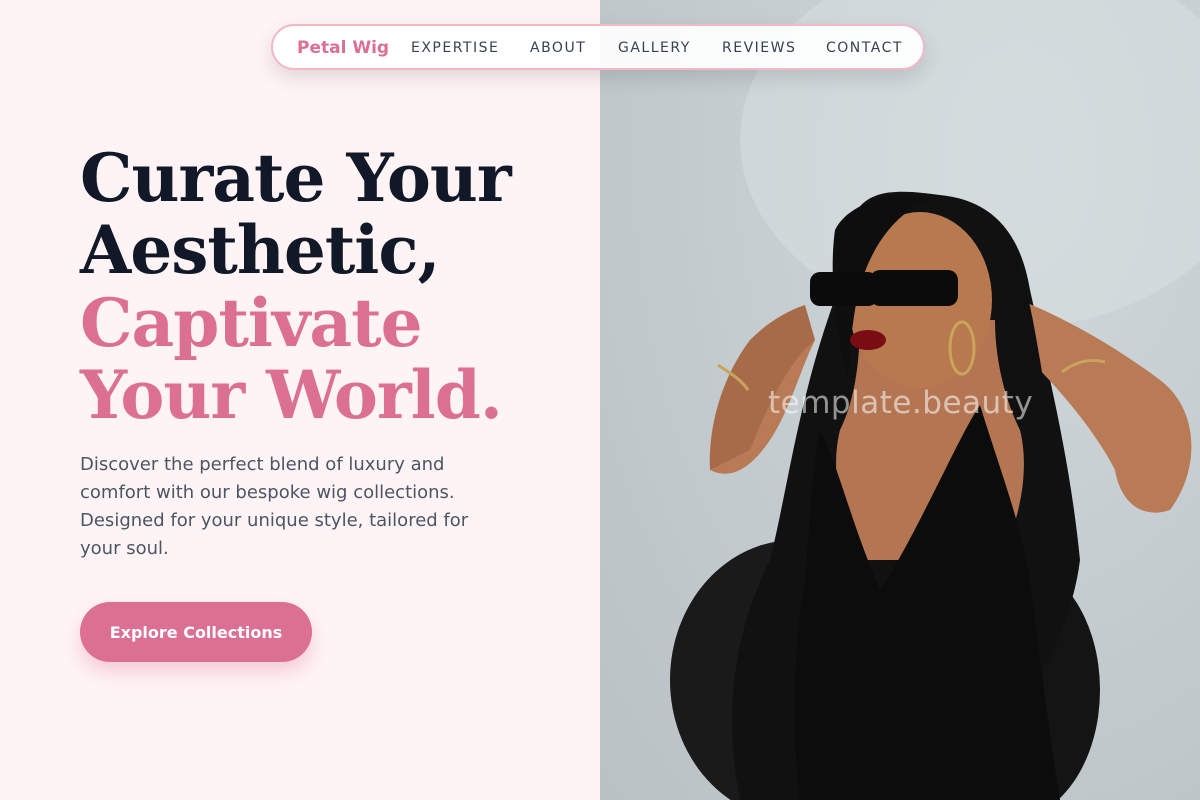 This screenshot has height=800, width=1200. I want to click on hero-headline-line-1: Curate Your, so click(296, 178).